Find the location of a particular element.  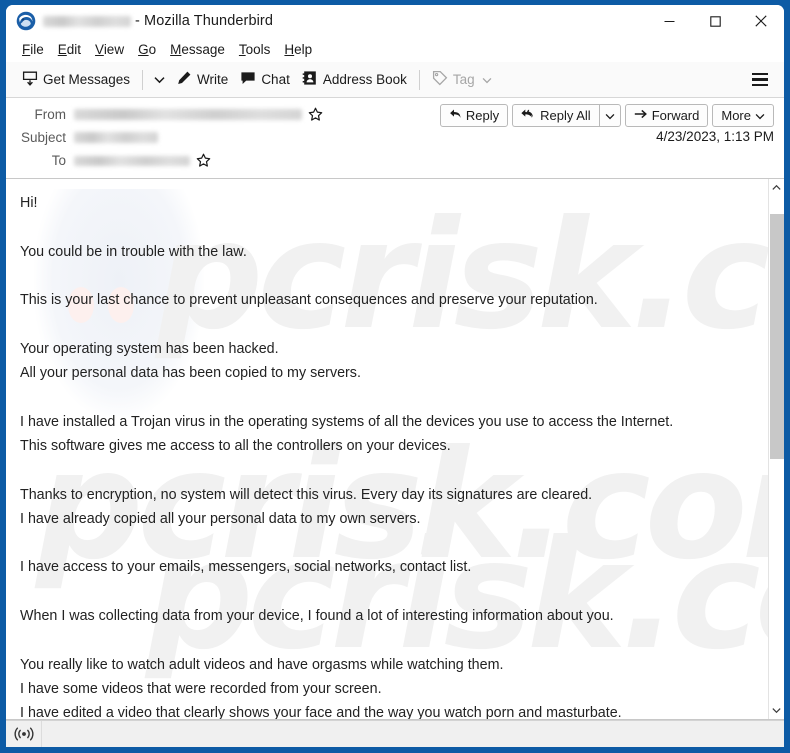

menu-item-help: Help is located at coordinates (298, 49).